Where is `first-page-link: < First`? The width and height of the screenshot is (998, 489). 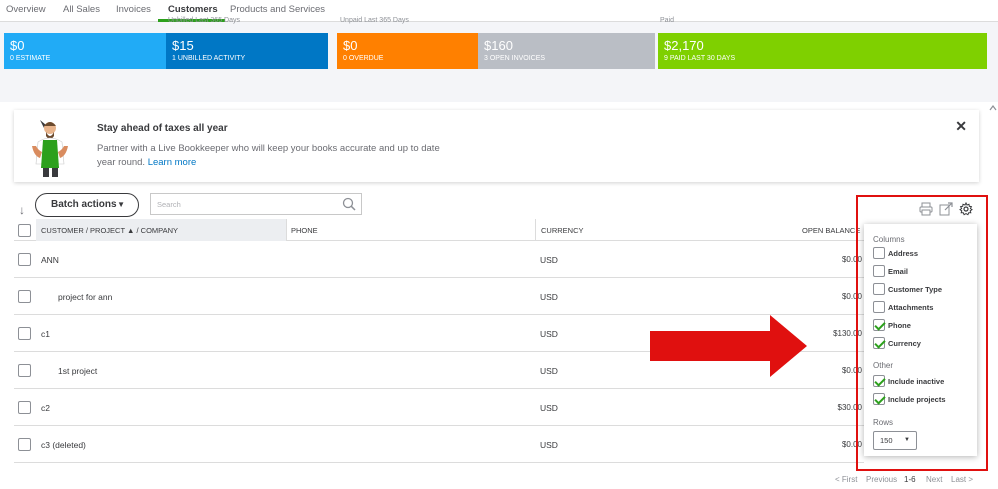 first-page-link: < First is located at coordinates (846, 479).